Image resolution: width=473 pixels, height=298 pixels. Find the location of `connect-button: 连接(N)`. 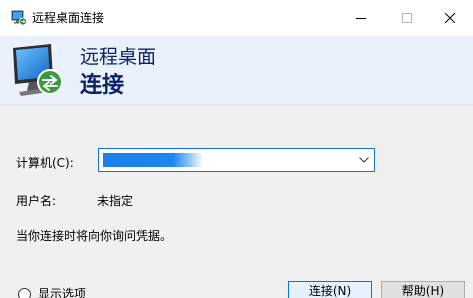

connect-button: 连接(N) is located at coordinates (330, 289).